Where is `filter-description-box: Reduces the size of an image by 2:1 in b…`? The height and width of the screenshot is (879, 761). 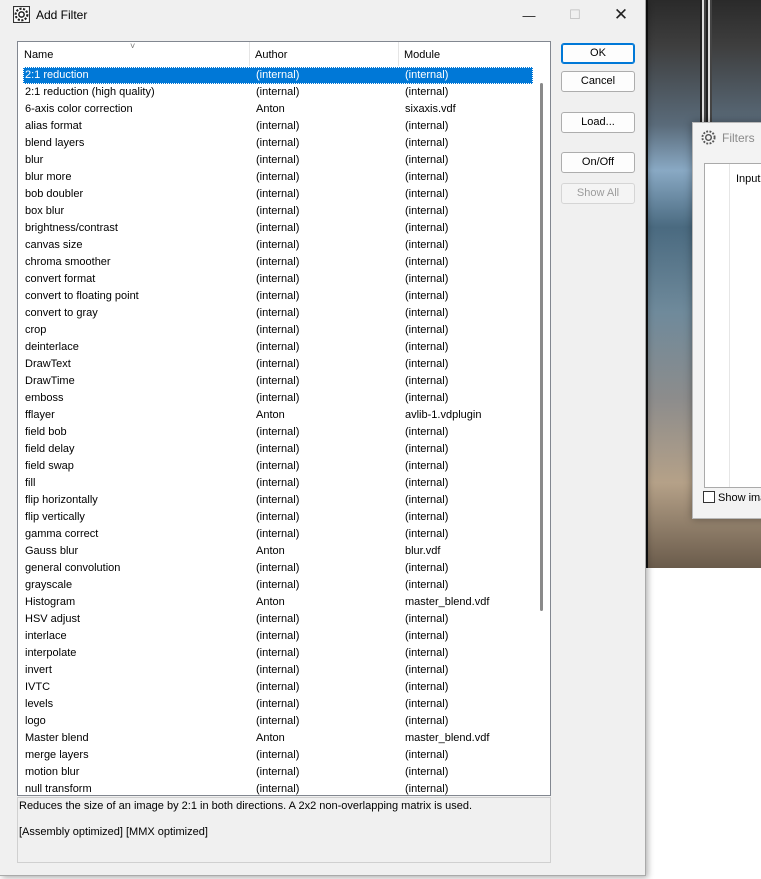 filter-description-box: Reduces the size of an image by 2:1 in b… is located at coordinates (284, 830).